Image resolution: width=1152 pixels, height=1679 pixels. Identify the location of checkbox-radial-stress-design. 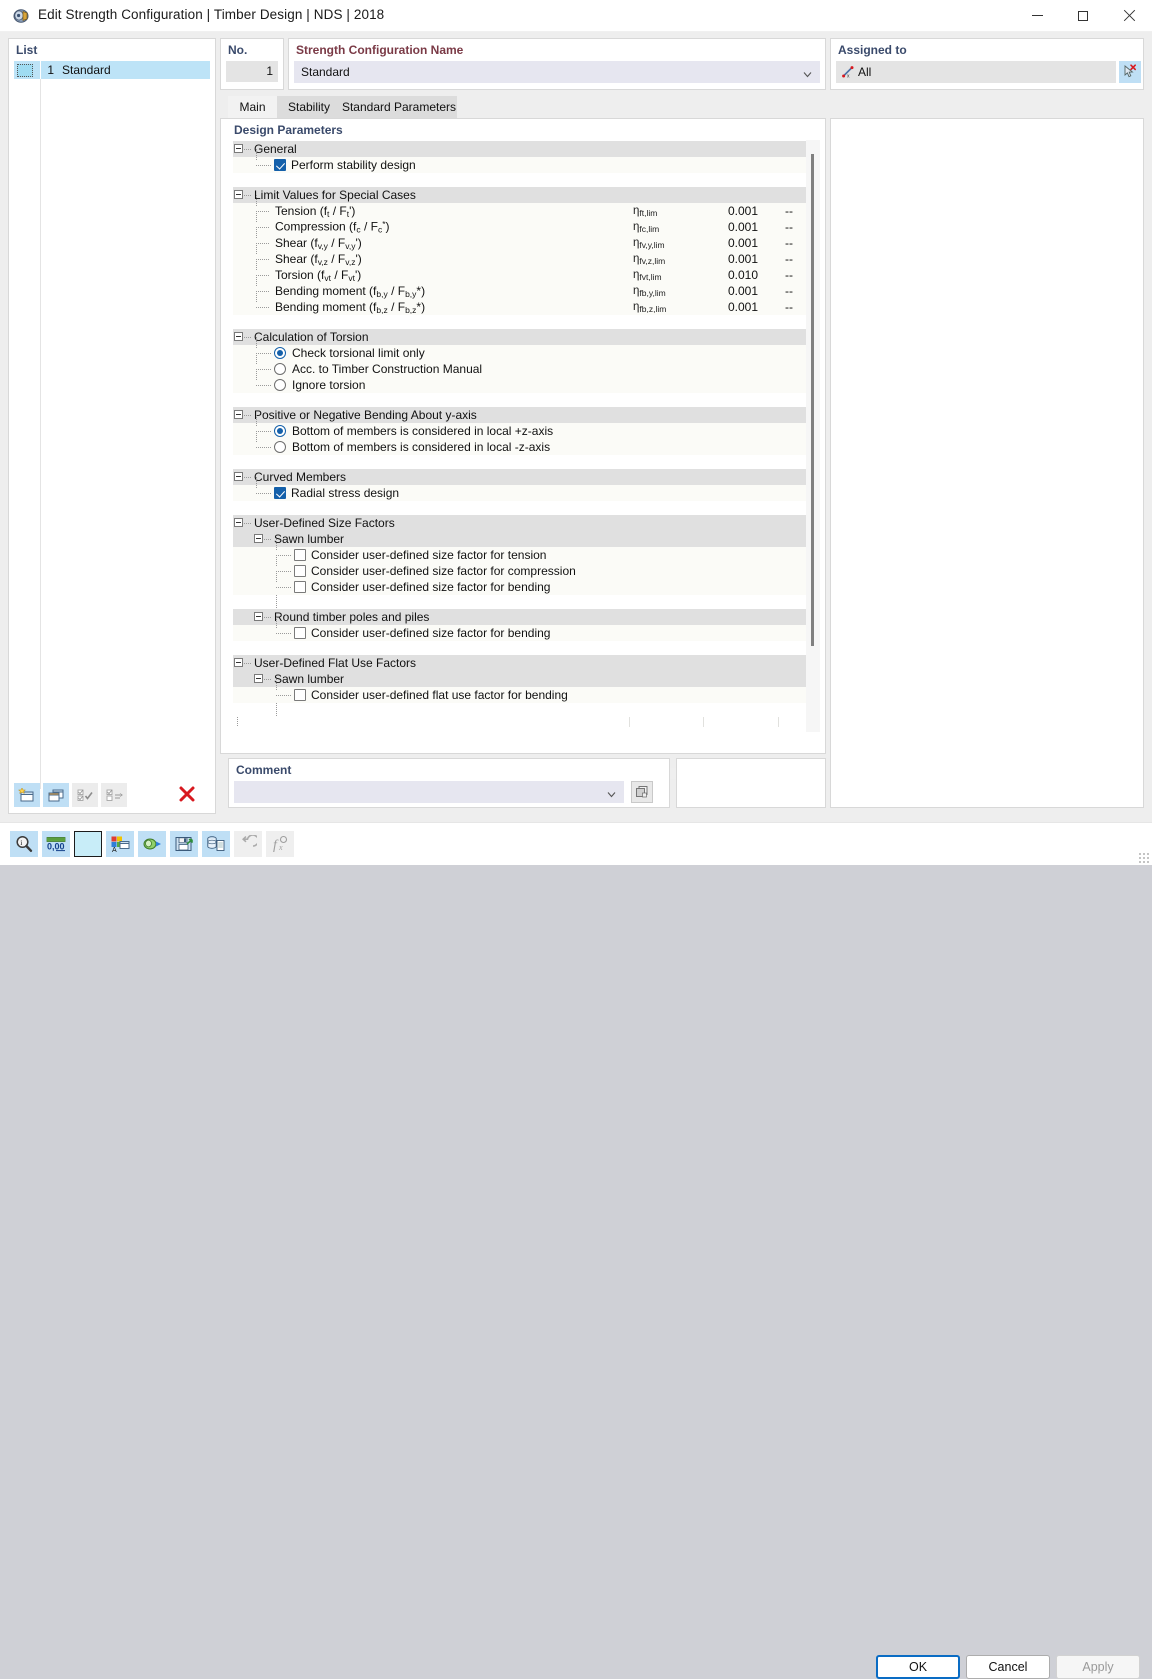
(280, 493).